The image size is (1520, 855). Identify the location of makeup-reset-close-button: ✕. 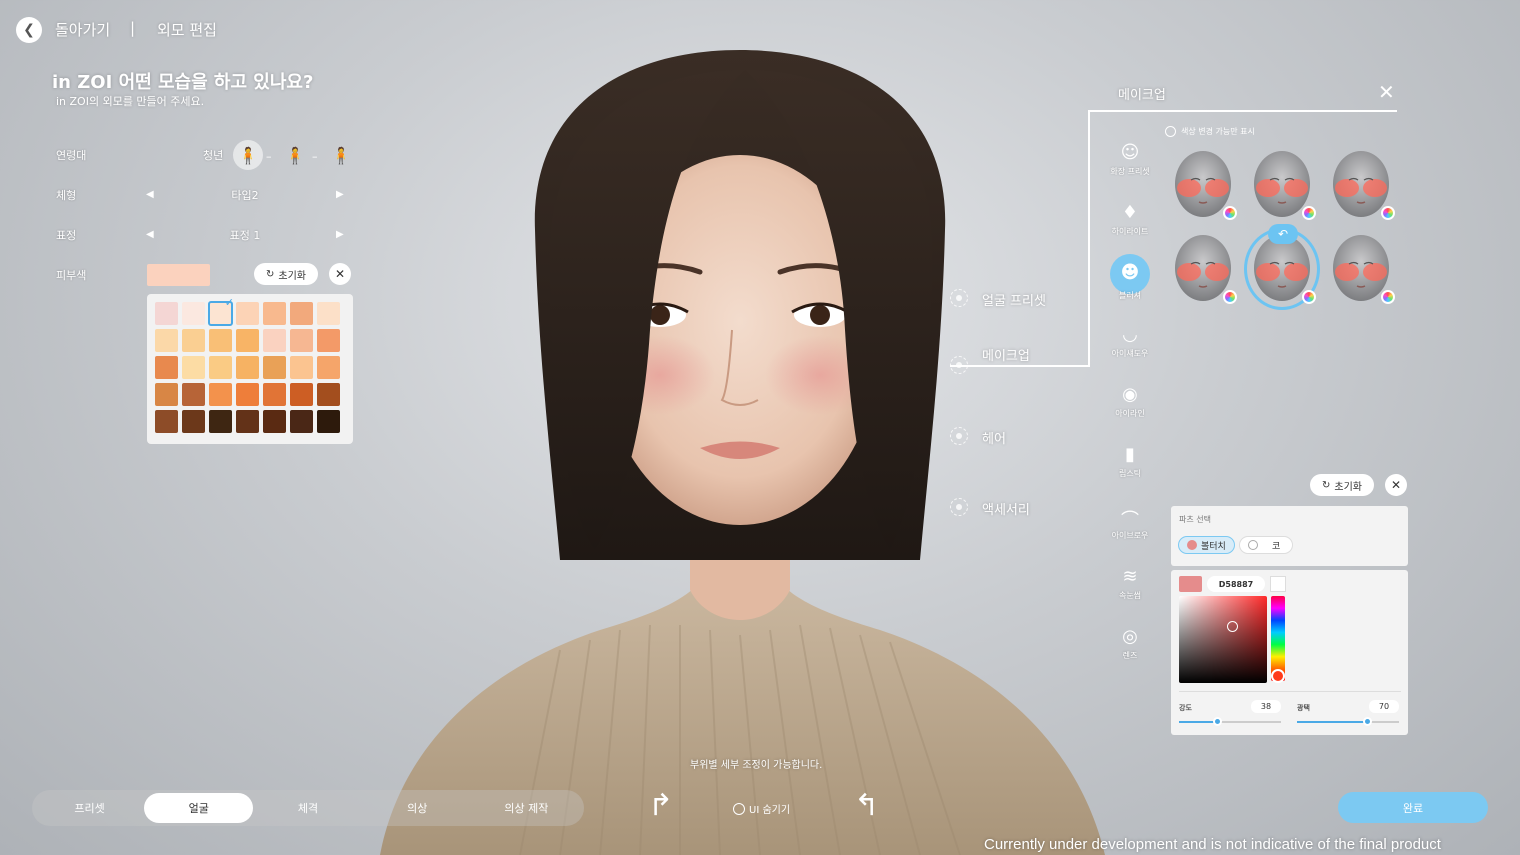
(1396, 485).